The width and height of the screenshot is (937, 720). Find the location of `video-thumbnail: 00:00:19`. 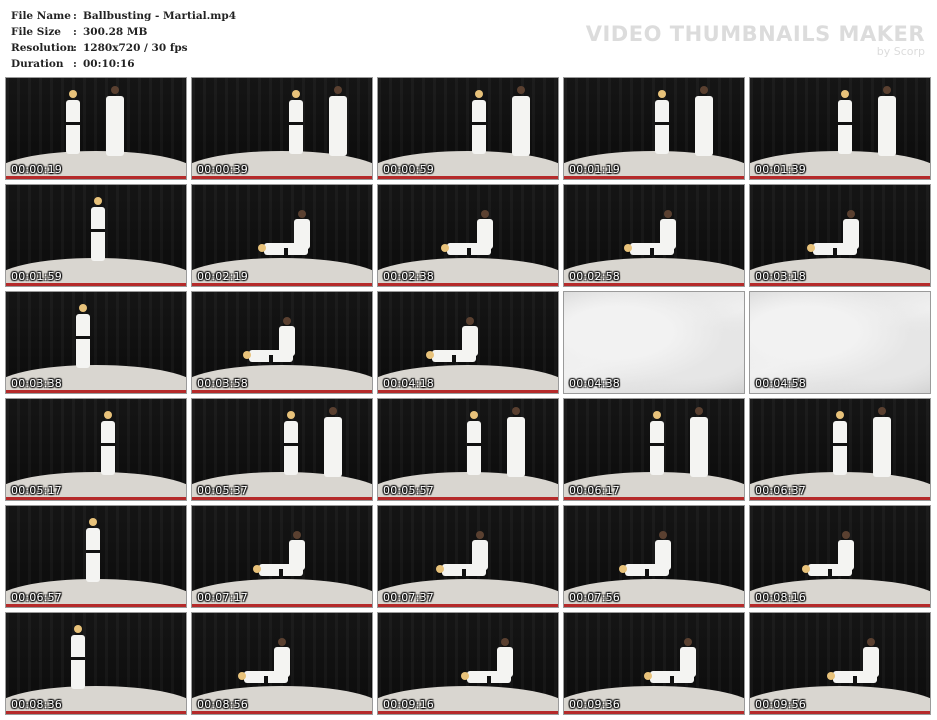

video-thumbnail: 00:00:19 is located at coordinates (96, 128).